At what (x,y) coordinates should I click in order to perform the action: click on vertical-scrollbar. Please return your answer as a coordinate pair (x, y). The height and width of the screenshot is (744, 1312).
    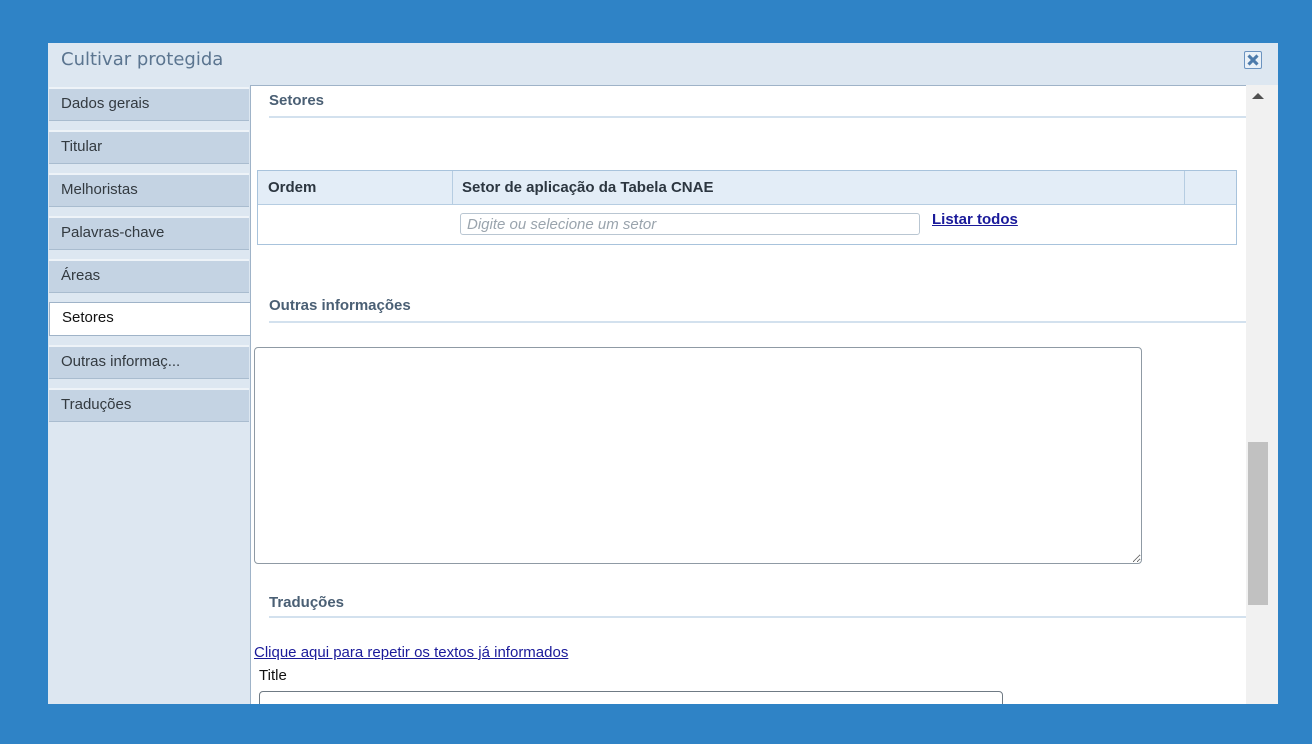
    Looking at the image, I should click on (1262, 394).